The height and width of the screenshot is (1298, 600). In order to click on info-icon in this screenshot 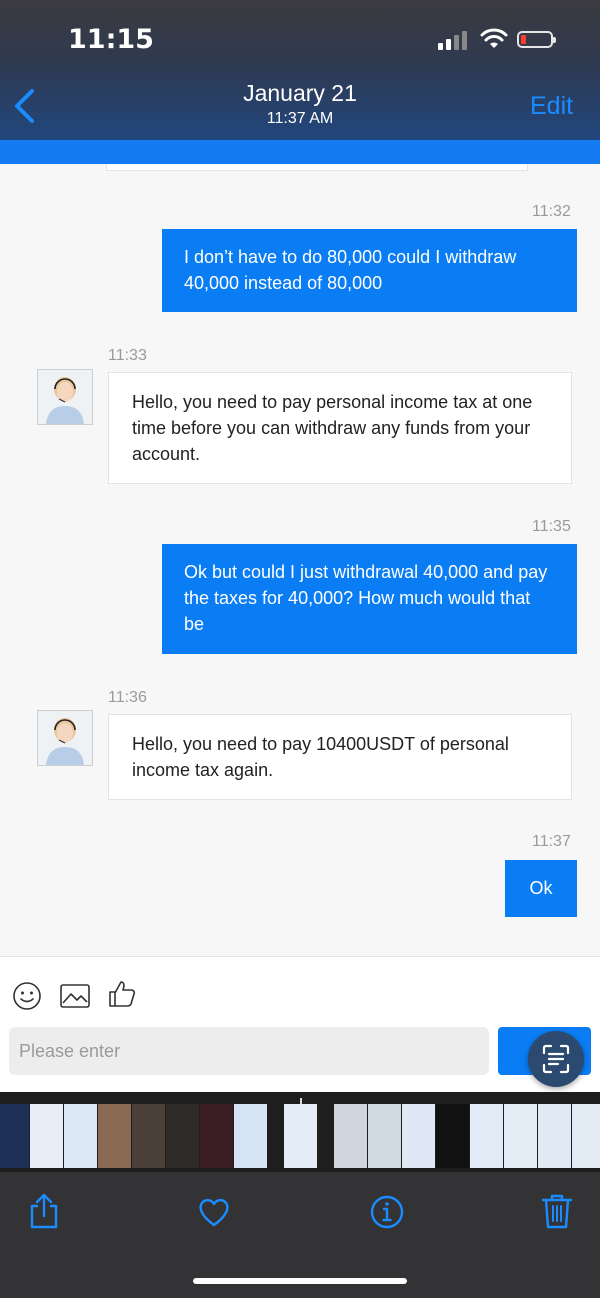, I will do `click(387, 1211)`.